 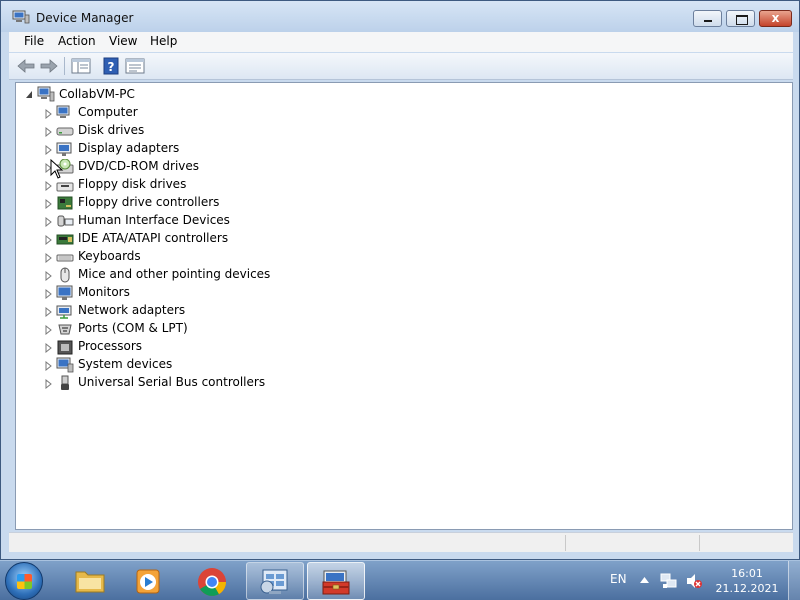 I want to click on folder-icon, so click(x=90, y=582).